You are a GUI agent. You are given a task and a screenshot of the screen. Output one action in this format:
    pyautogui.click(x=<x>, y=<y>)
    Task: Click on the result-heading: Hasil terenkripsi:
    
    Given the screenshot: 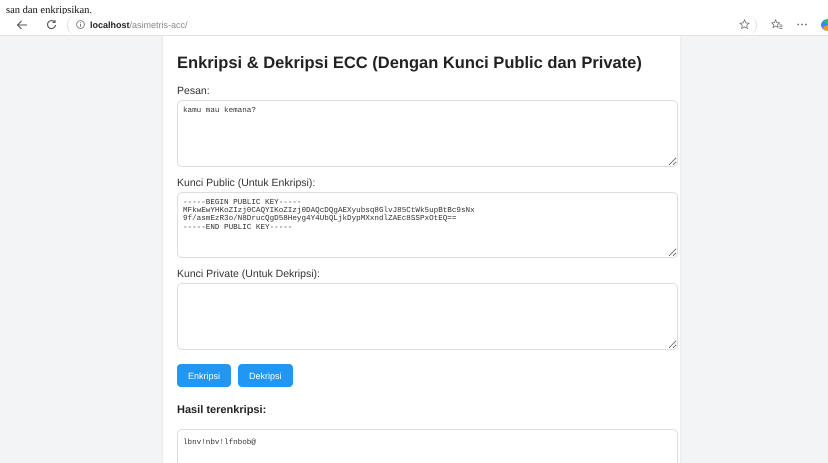 What is the action you would take?
    pyautogui.click(x=222, y=410)
    